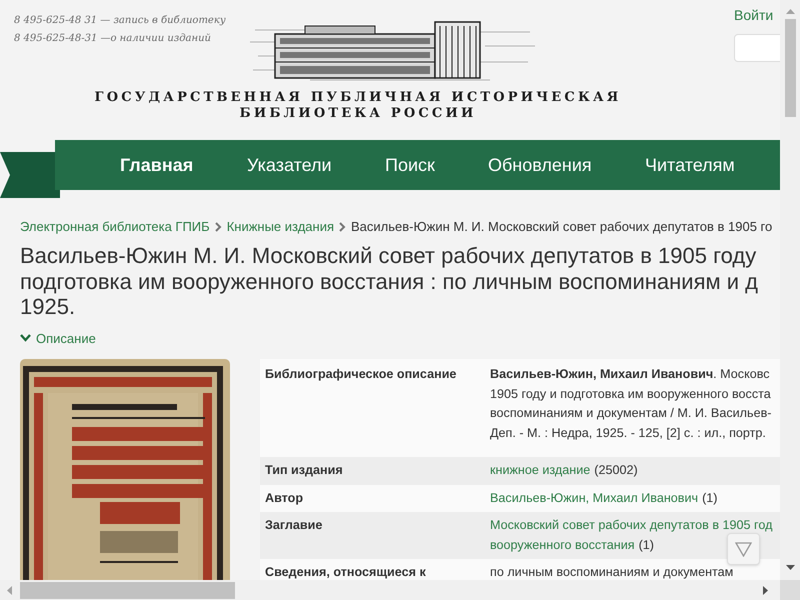 The height and width of the screenshot is (600, 800). Describe the element at coordinates (289, 165) in the screenshot. I see `nav-tab: Указатели` at that location.